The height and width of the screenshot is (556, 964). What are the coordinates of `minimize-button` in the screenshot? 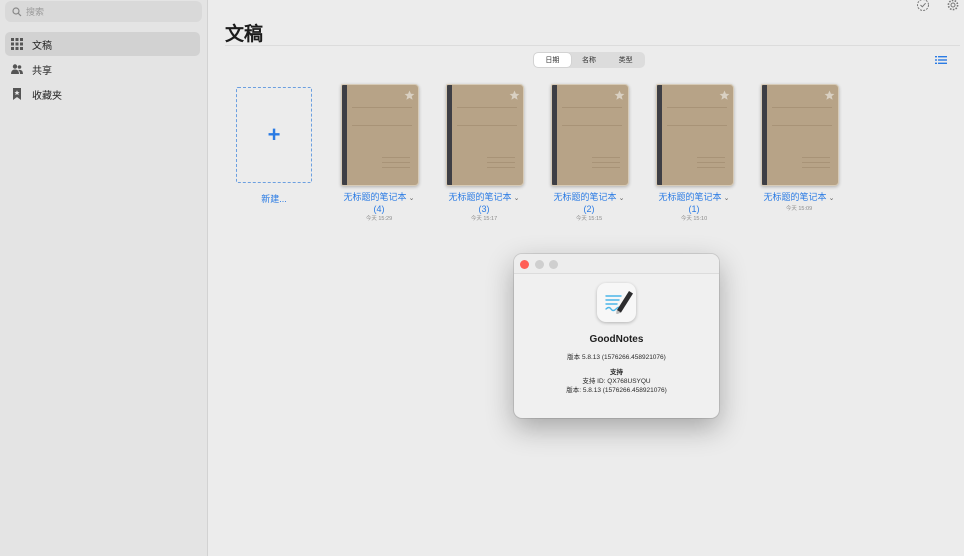 It's located at (539, 264).